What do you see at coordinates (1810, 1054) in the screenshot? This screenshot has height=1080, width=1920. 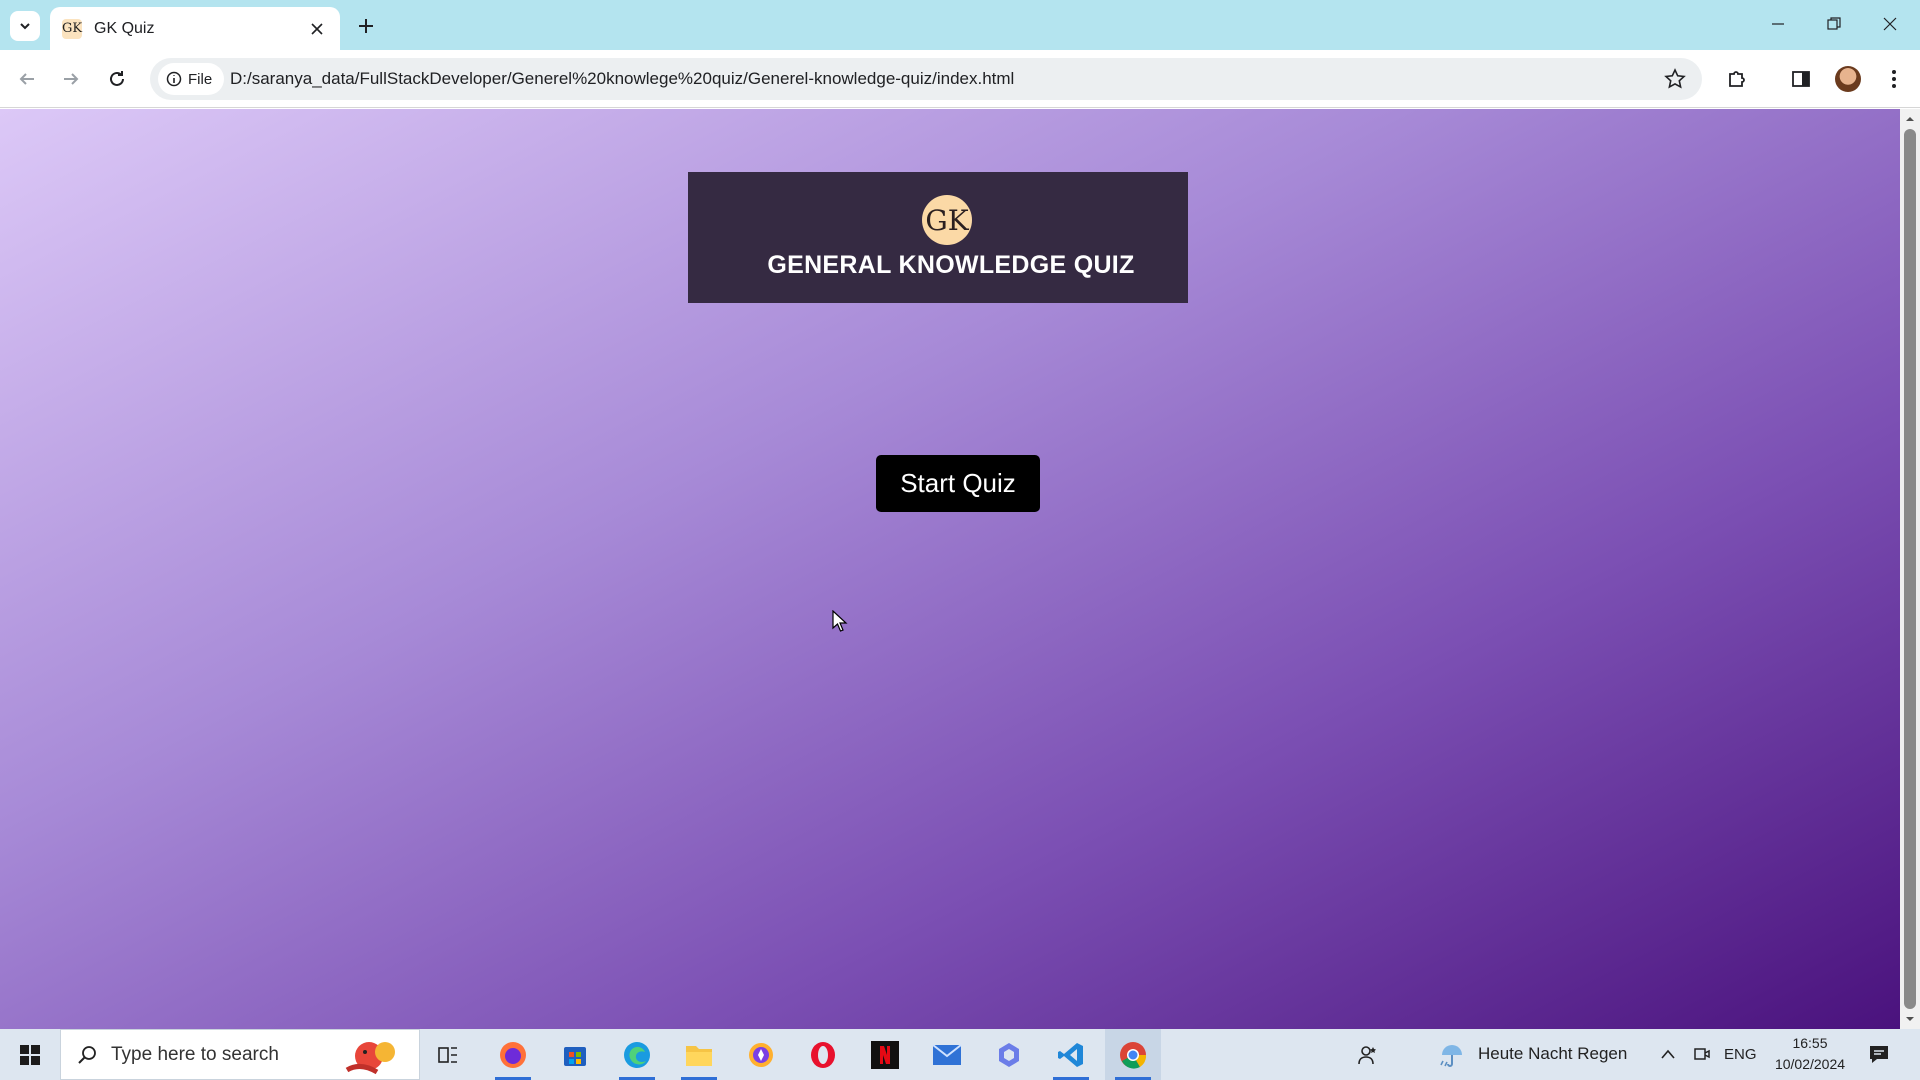 I see `taskbar-clock: 16:55 10/02/2024` at bounding box center [1810, 1054].